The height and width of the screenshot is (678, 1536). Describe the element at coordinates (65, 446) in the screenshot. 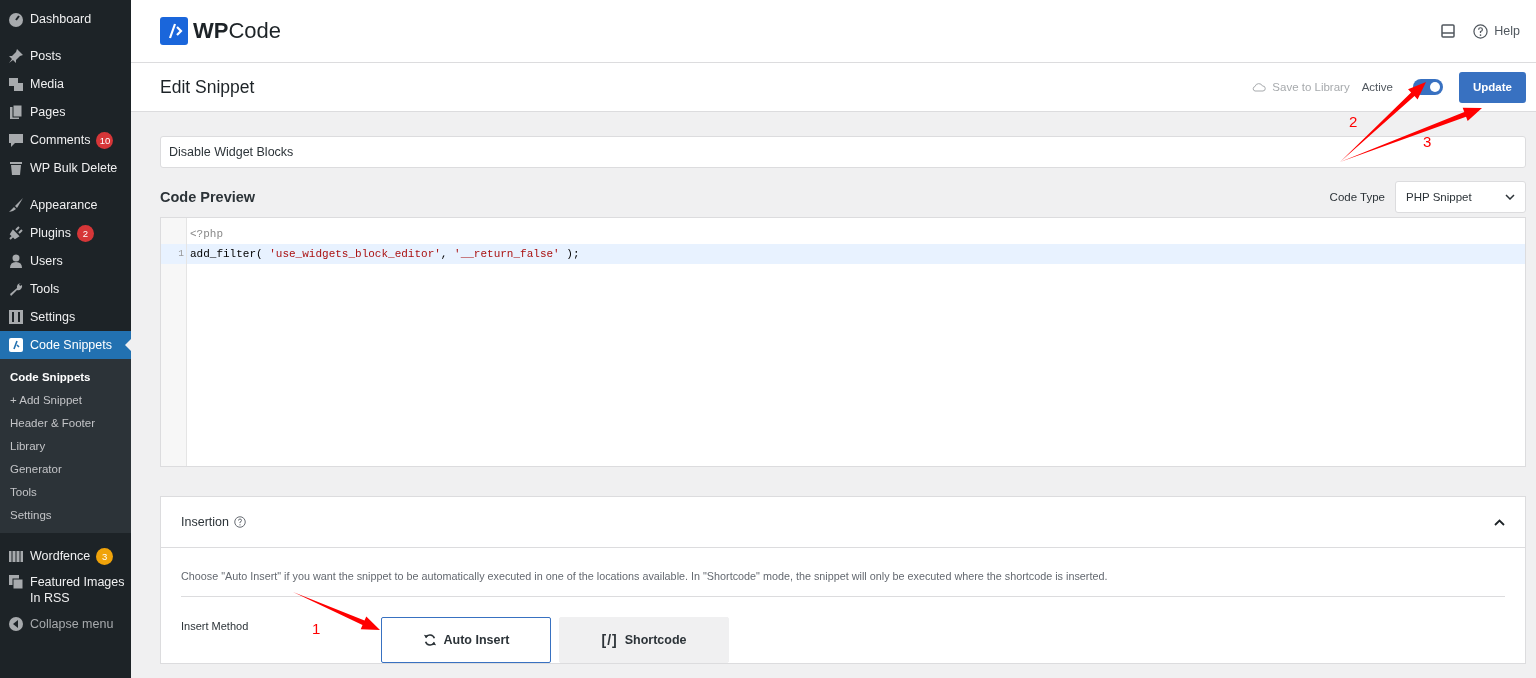

I see `submenu-item: Library` at that location.